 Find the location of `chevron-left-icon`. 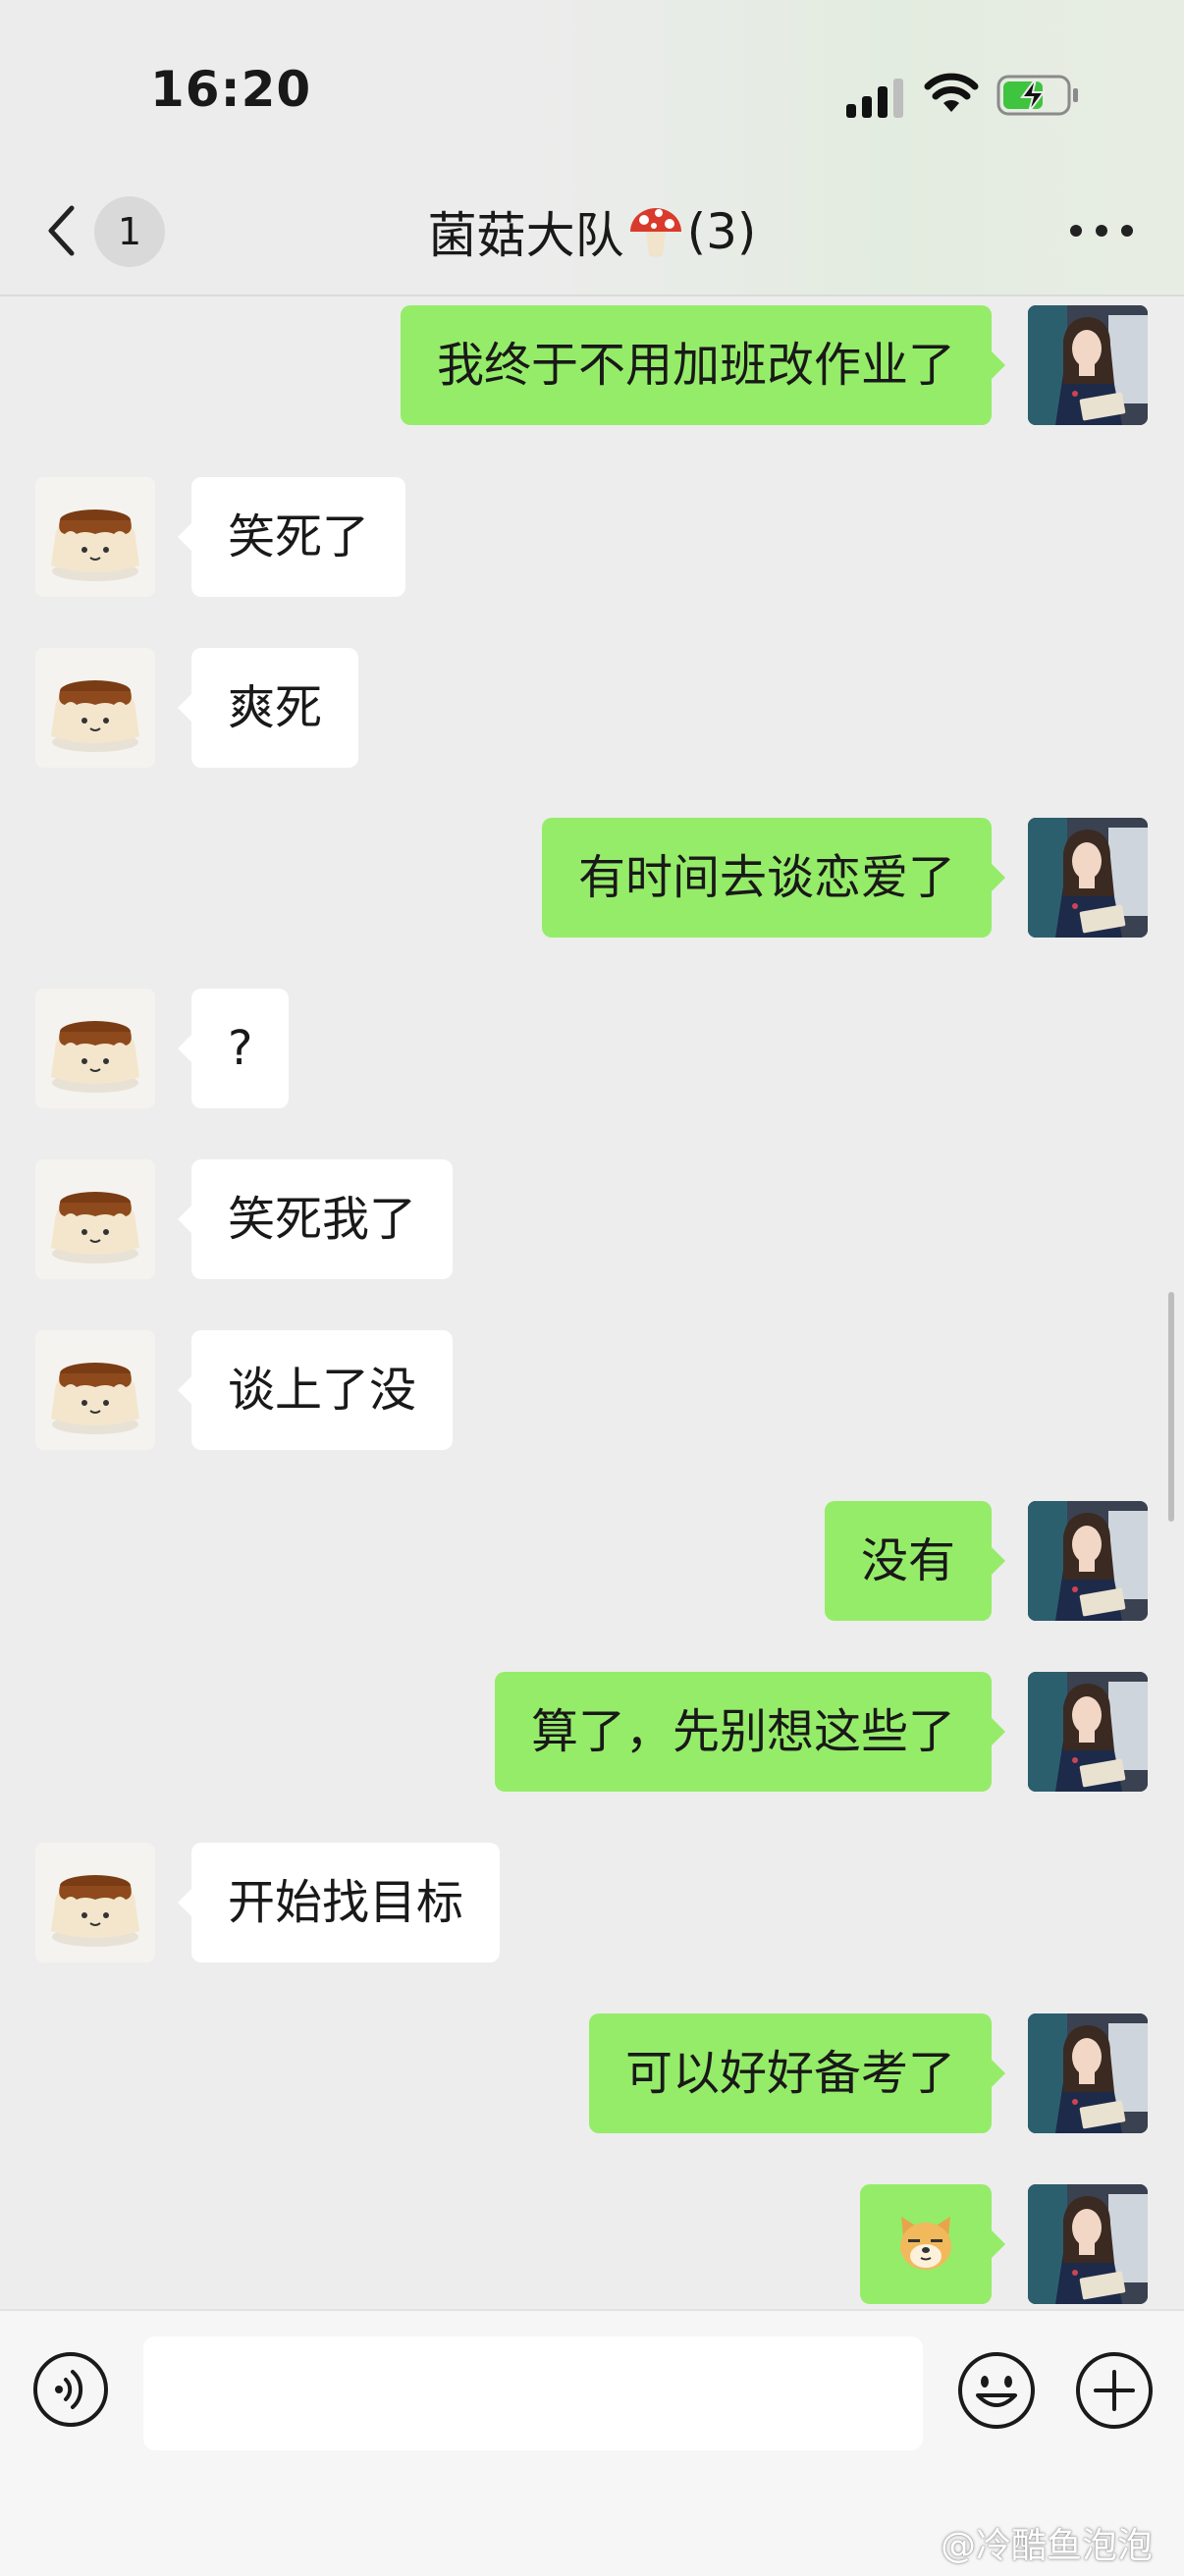

chevron-left-icon is located at coordinates (61, 230).